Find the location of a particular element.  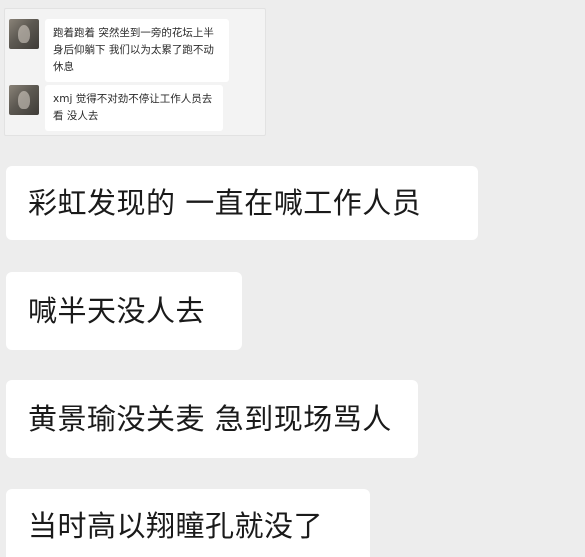

chat-message-bubble: 彩虹发现的 一直在喊工作人员 is located at coordinates (242, 203).